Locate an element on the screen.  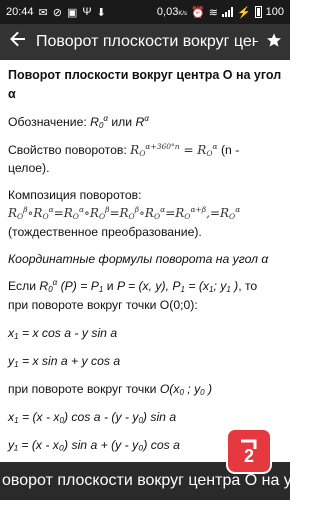
page-title: Поворот плоскости вокруг центра is located at coordinates (147, 41).